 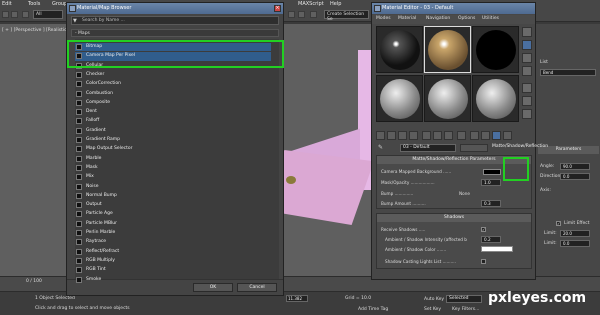 What do you see at coordinates (490, 18) in the screenshot?
I see `menu-utilities: Utilities` at bounding box center [490, 18].